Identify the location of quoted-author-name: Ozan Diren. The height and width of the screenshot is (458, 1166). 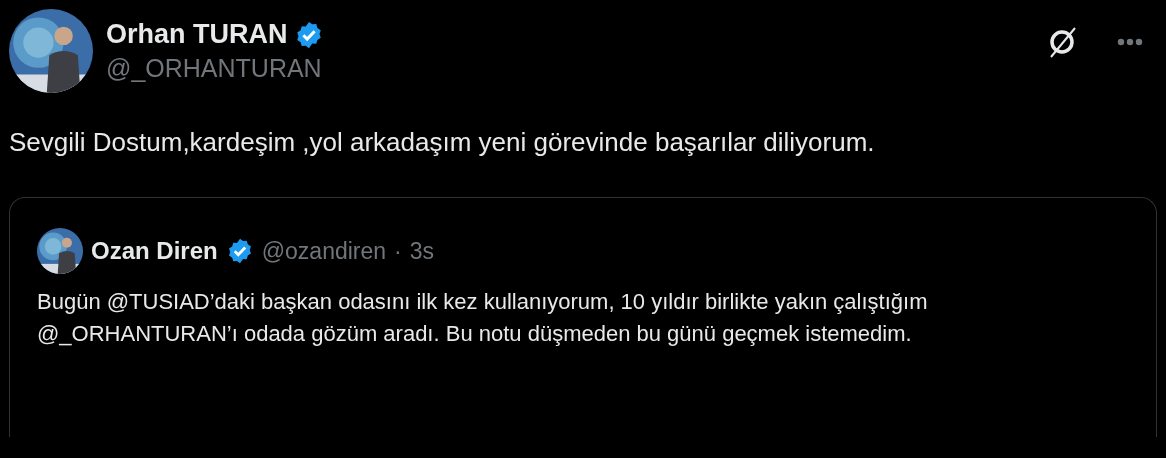
(154, 251).